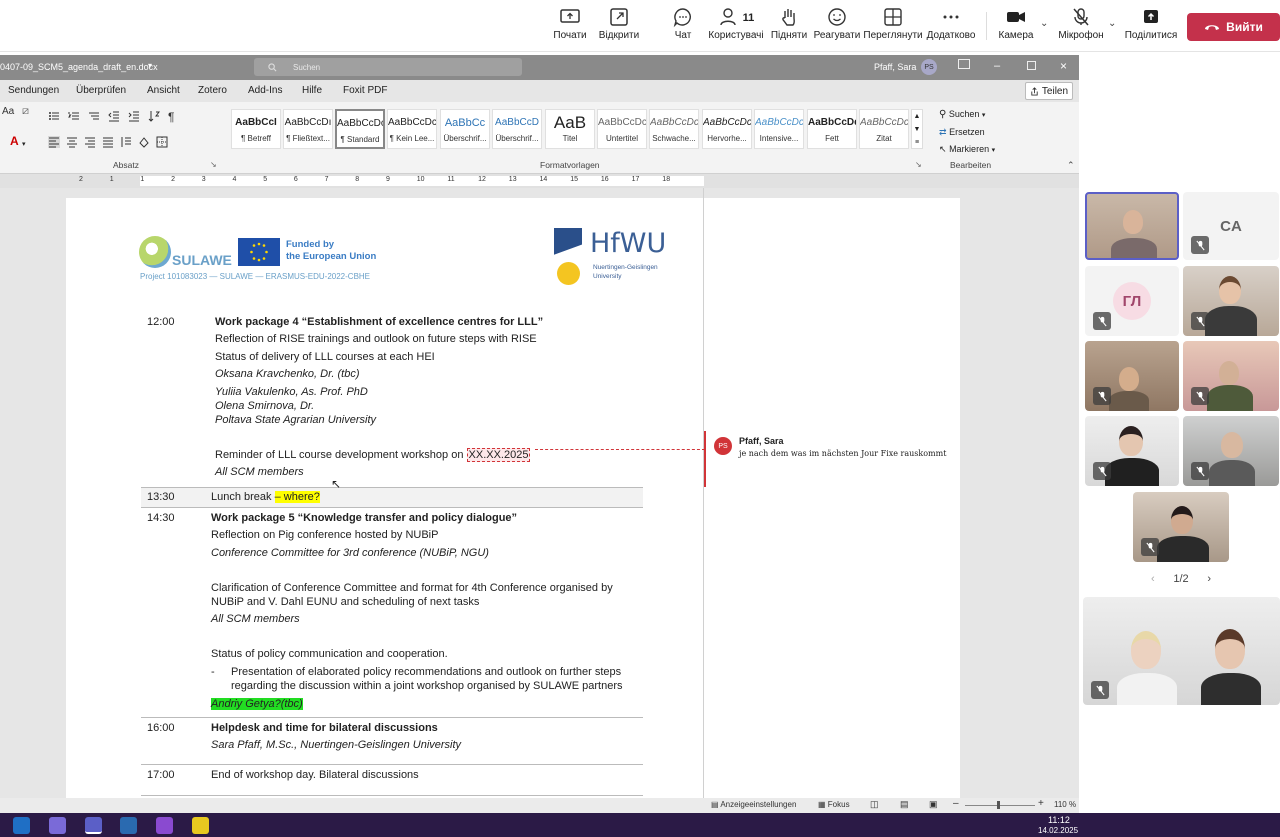 This screenshot has width=1280, height=837. I want to click on open-button: Відкрити, so click(619, 28).